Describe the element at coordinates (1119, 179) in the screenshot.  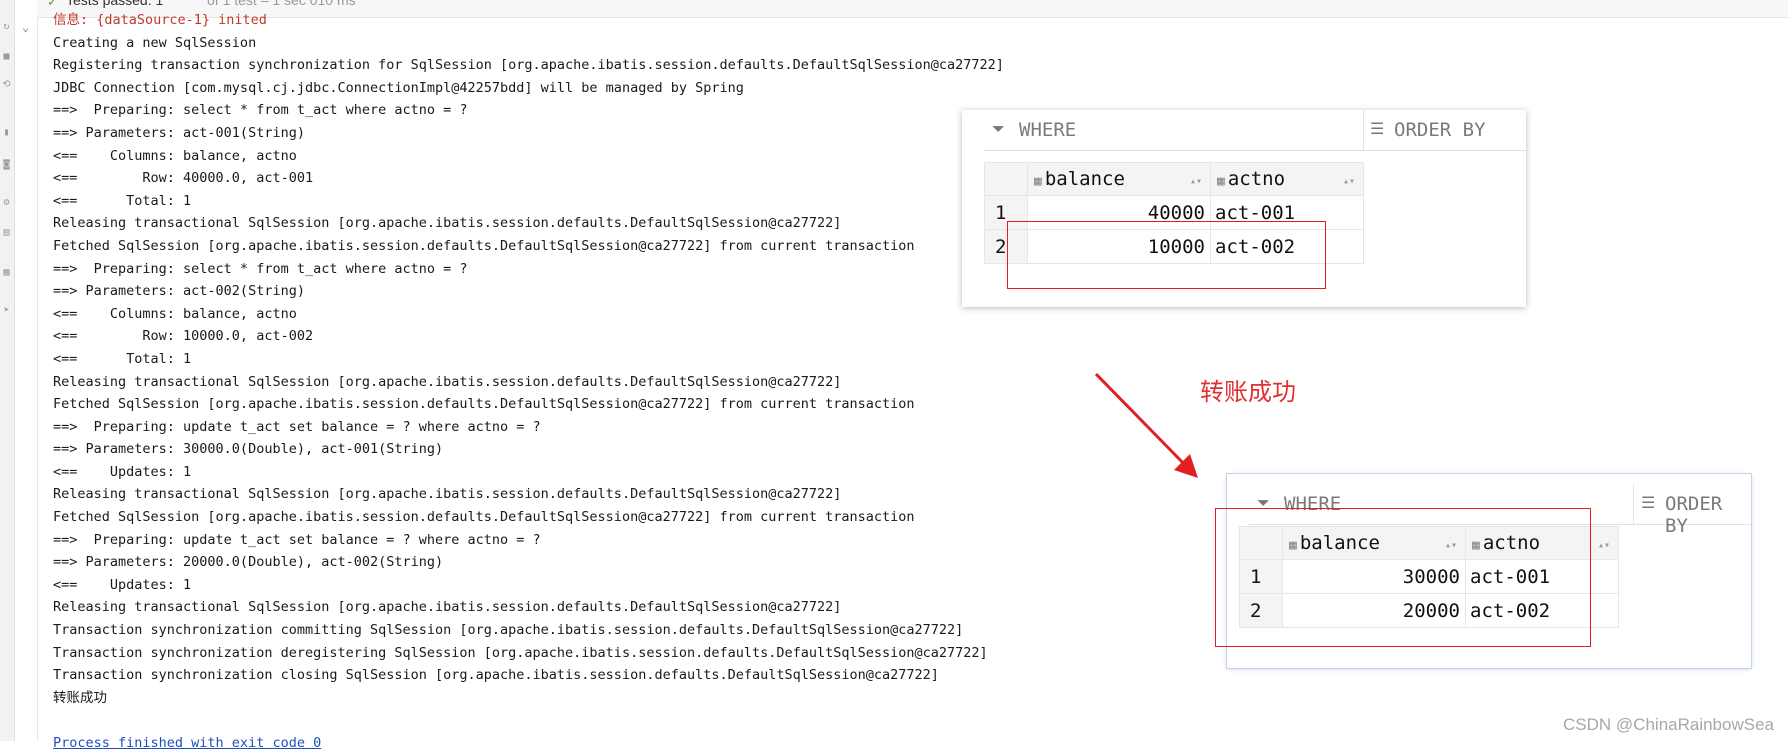
I see `column-header-balance: ▦ balance ▴▾` at that location.